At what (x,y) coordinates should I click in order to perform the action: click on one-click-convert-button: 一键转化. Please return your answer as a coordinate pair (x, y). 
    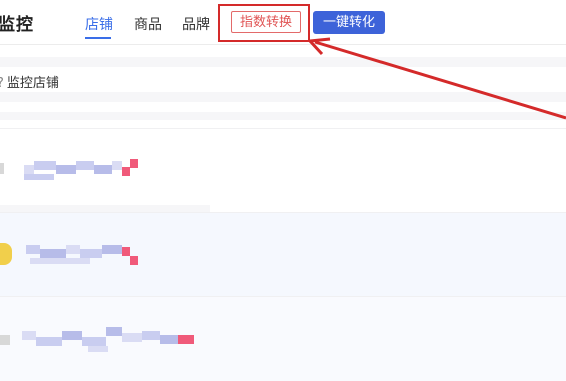
    Looking at the image, I should click on (349, 22).